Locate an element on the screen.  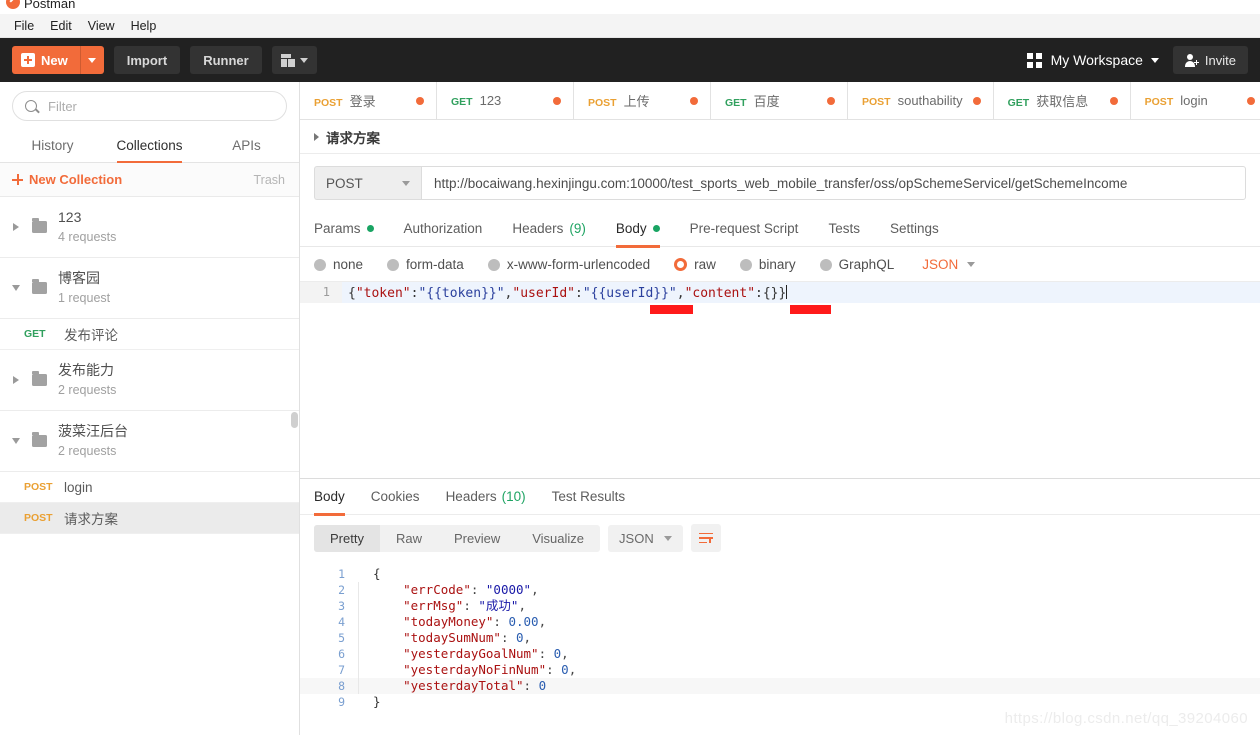
view-mode-preview: Preview is located at coordinates (477, 538).